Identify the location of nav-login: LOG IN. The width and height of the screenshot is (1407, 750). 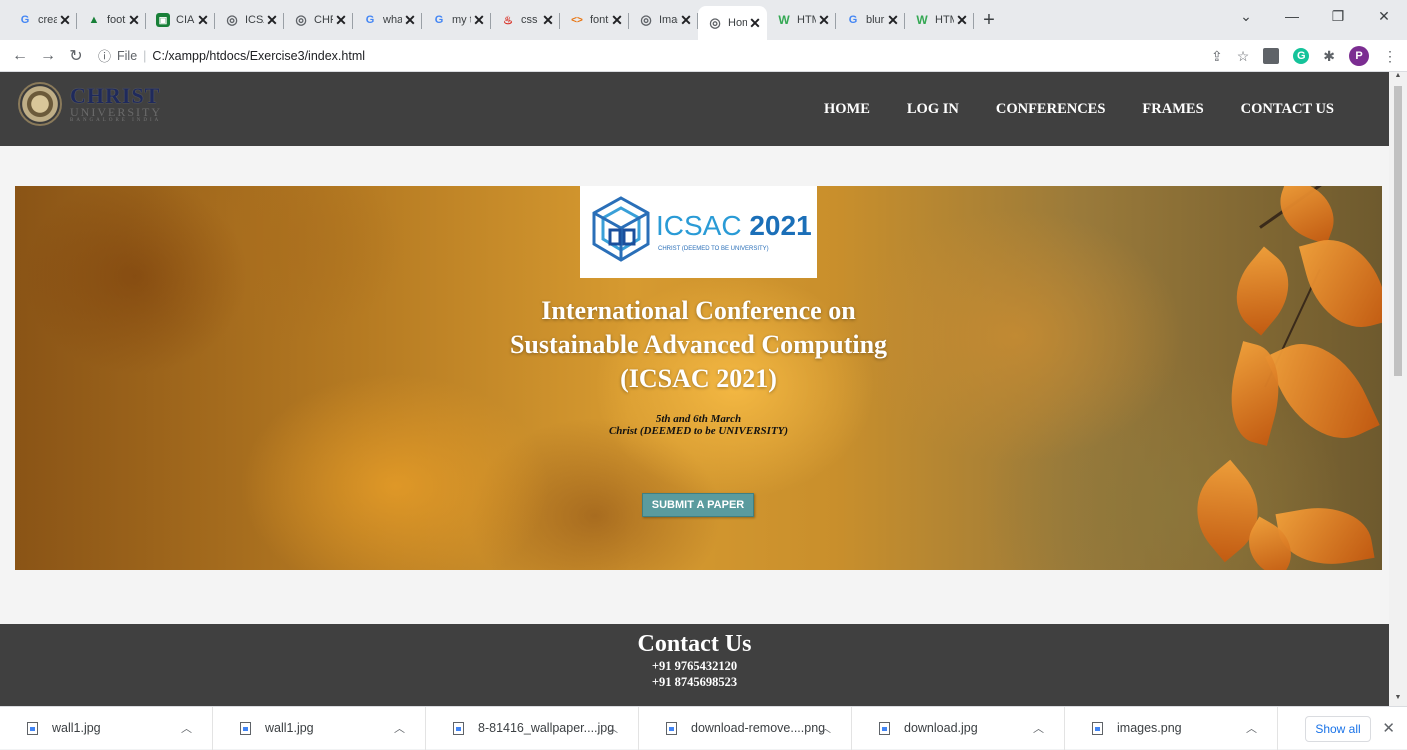
(933, 109).